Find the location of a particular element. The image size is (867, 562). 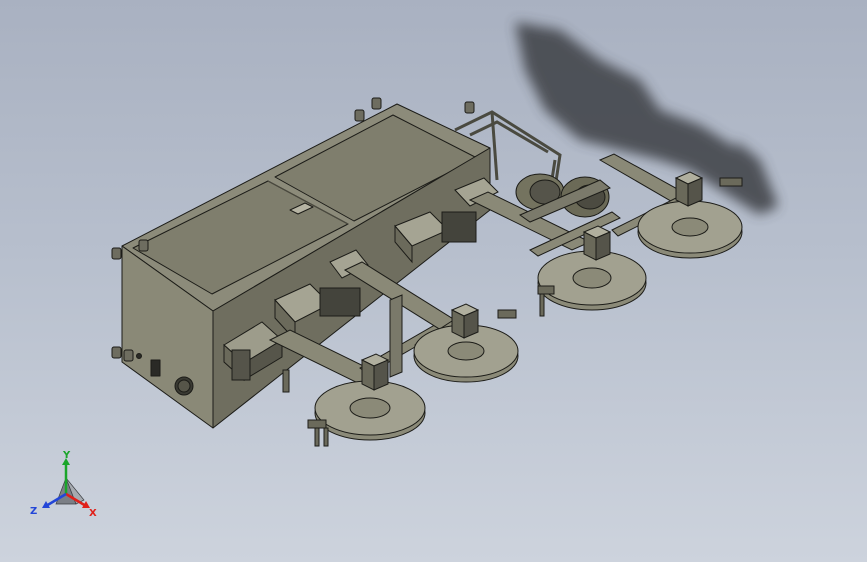

triad-z-label: Z is located at coordinates (33, 511).